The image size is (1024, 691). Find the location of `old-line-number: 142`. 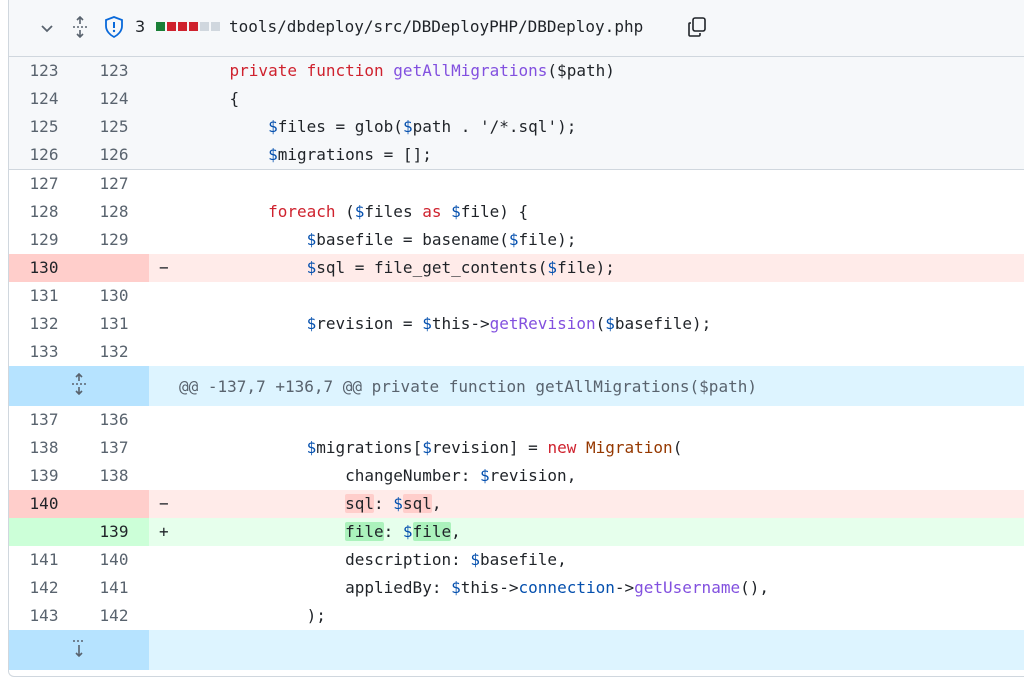

old-line-number: 142 is located at coordinates (44, 588).